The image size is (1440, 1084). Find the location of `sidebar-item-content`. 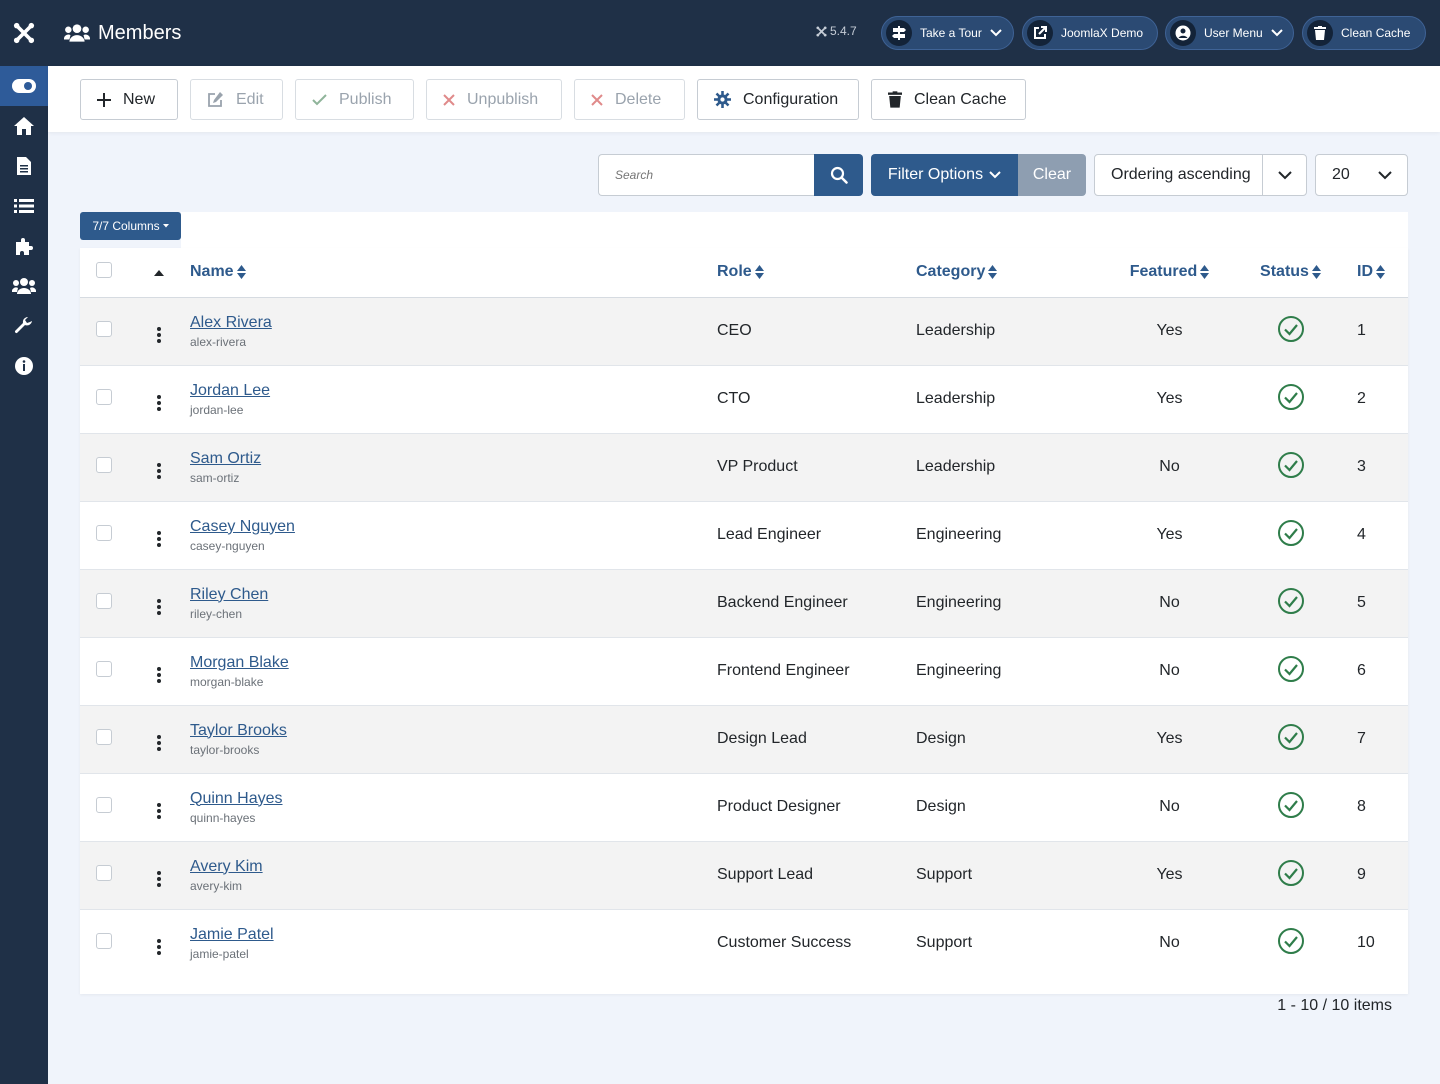

sidebar-item-content is located at coordinates (24, 166).